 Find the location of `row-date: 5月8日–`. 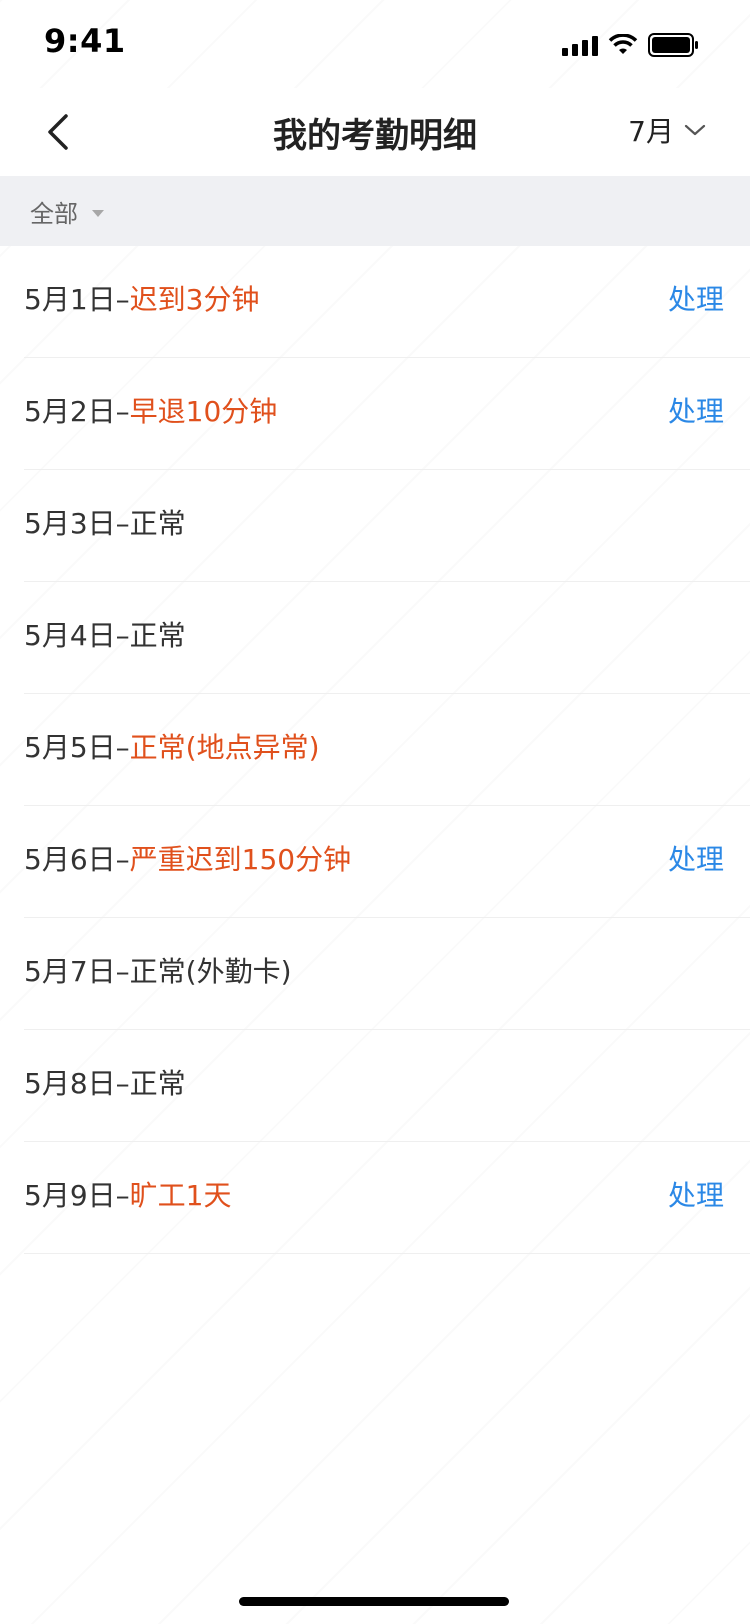

row-date: 5月8日– is located at coordinates (77, 1083).